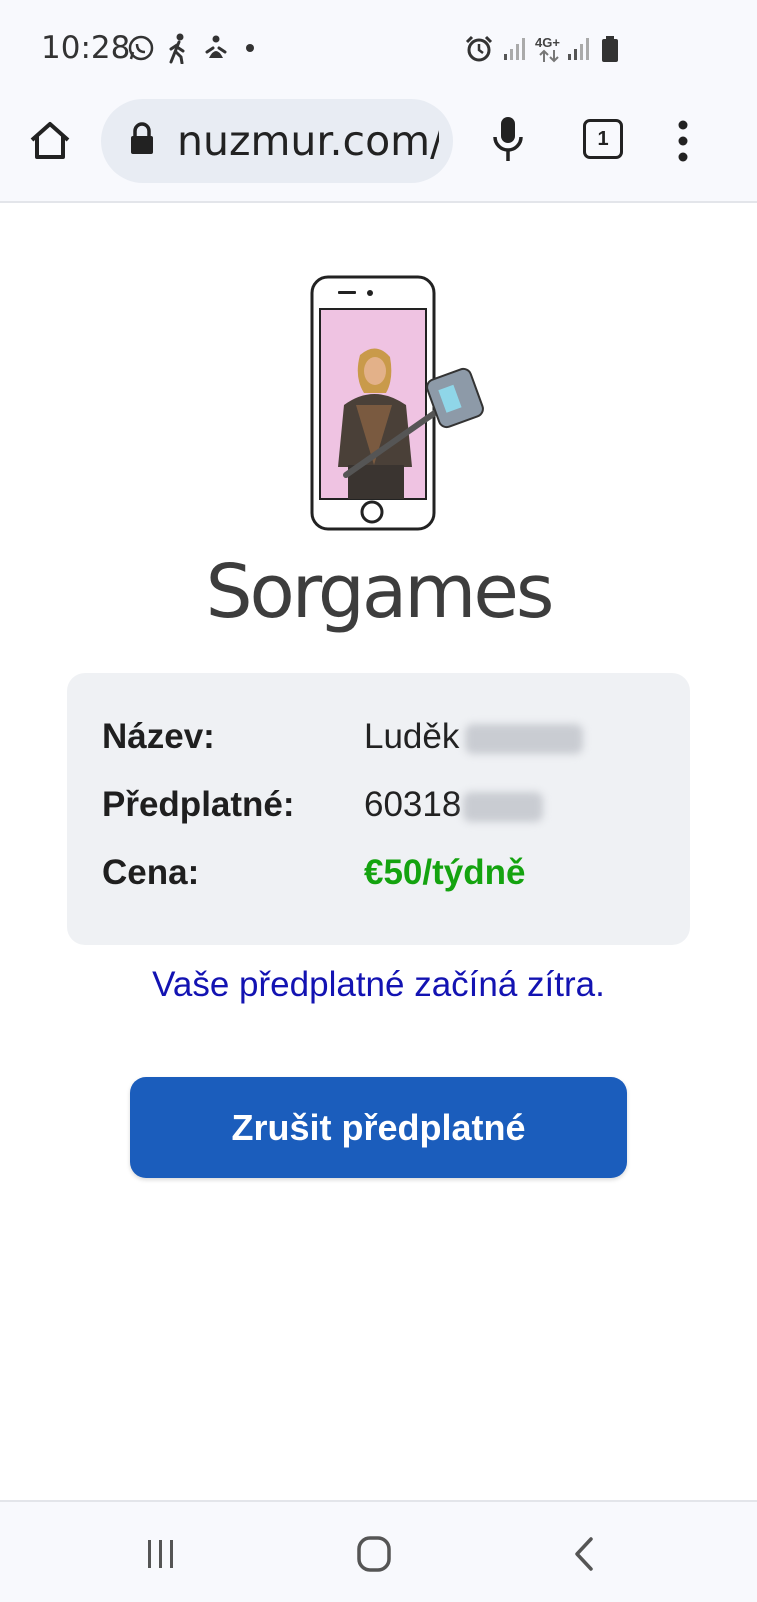 The height and width of the screenshot is (1602, 757). What do you see at coordinates (584, 1554) in the screenshot?
I see `back-icon` at bounding box center [584, 1554].